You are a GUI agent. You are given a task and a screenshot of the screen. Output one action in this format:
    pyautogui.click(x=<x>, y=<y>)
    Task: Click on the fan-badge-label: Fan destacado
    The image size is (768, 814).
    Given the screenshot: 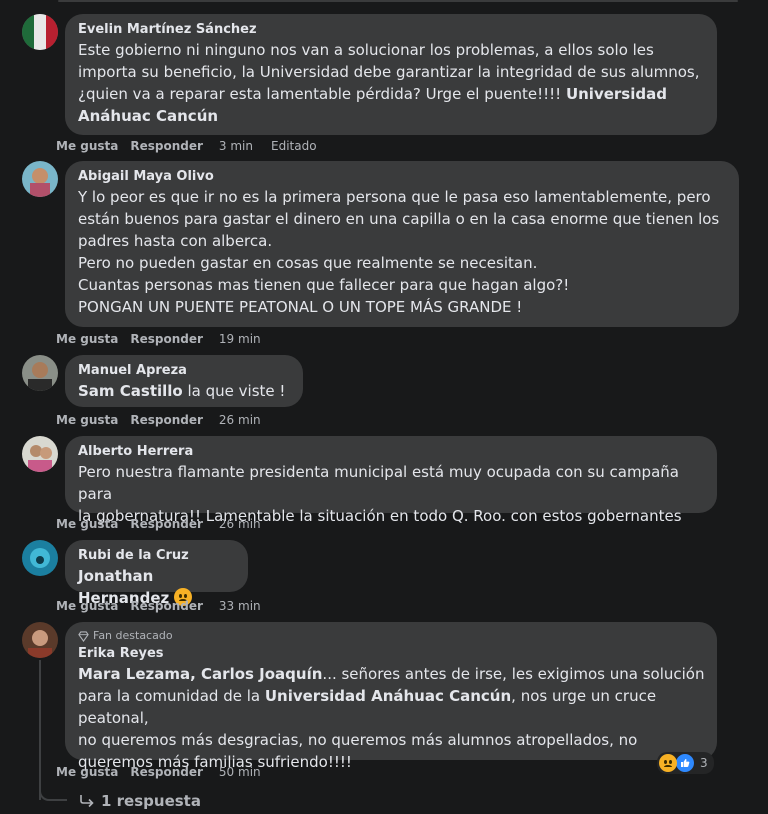 What is the action you would take?
    pyautogui.click(x=133, y=635)
    